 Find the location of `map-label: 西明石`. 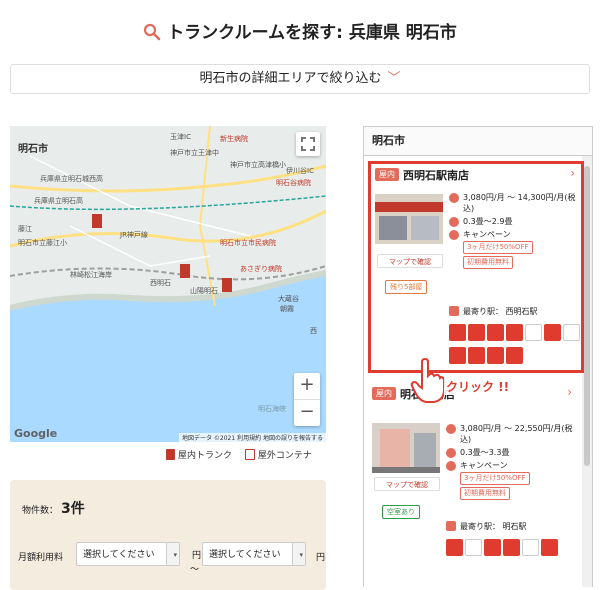

map-label: 西明石 is located at coordinates (160, 283).